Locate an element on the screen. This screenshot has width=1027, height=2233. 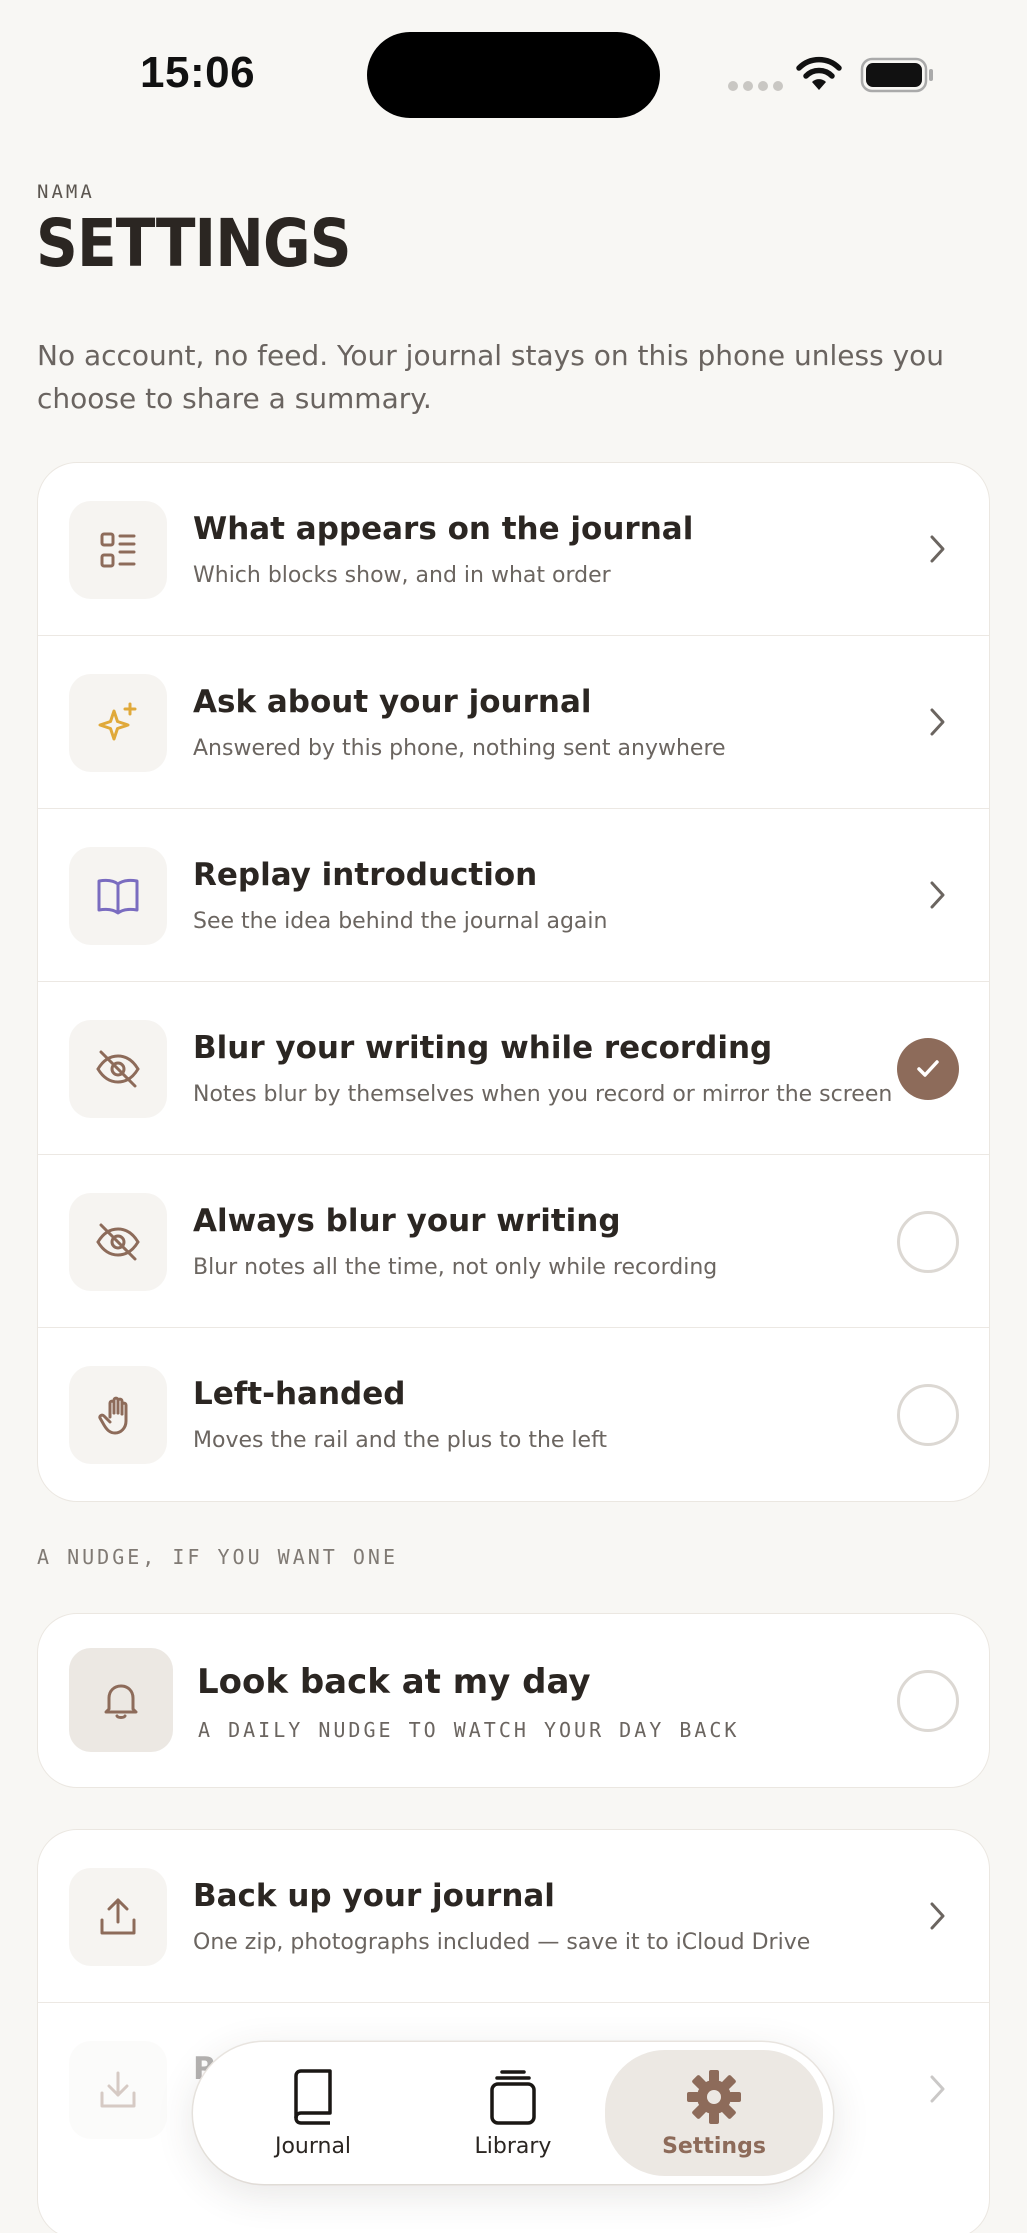
book-open-icon is located at coordinates (118, 896).